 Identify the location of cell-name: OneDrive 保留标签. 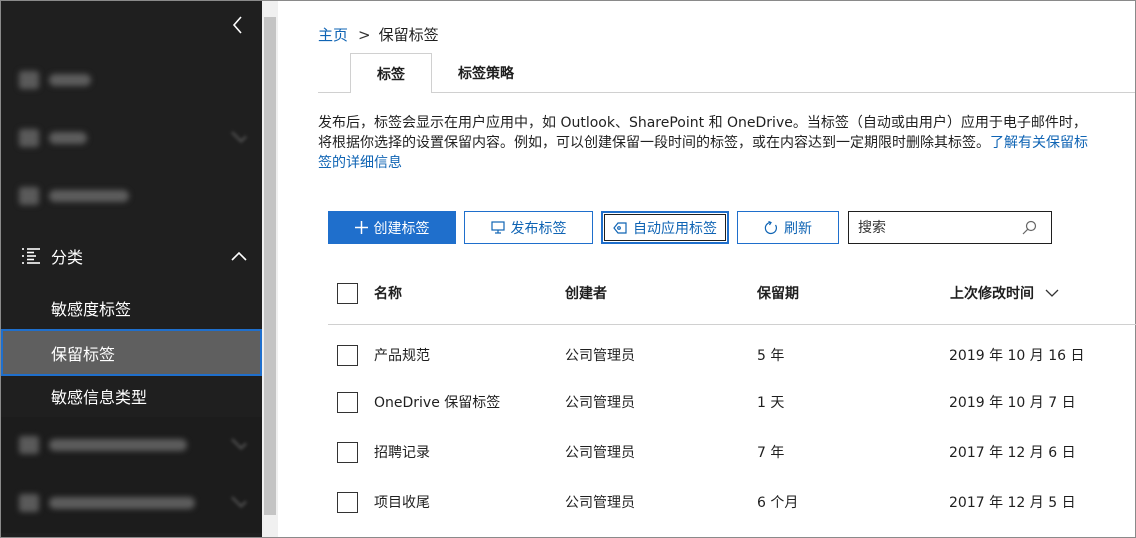
(437, 403).